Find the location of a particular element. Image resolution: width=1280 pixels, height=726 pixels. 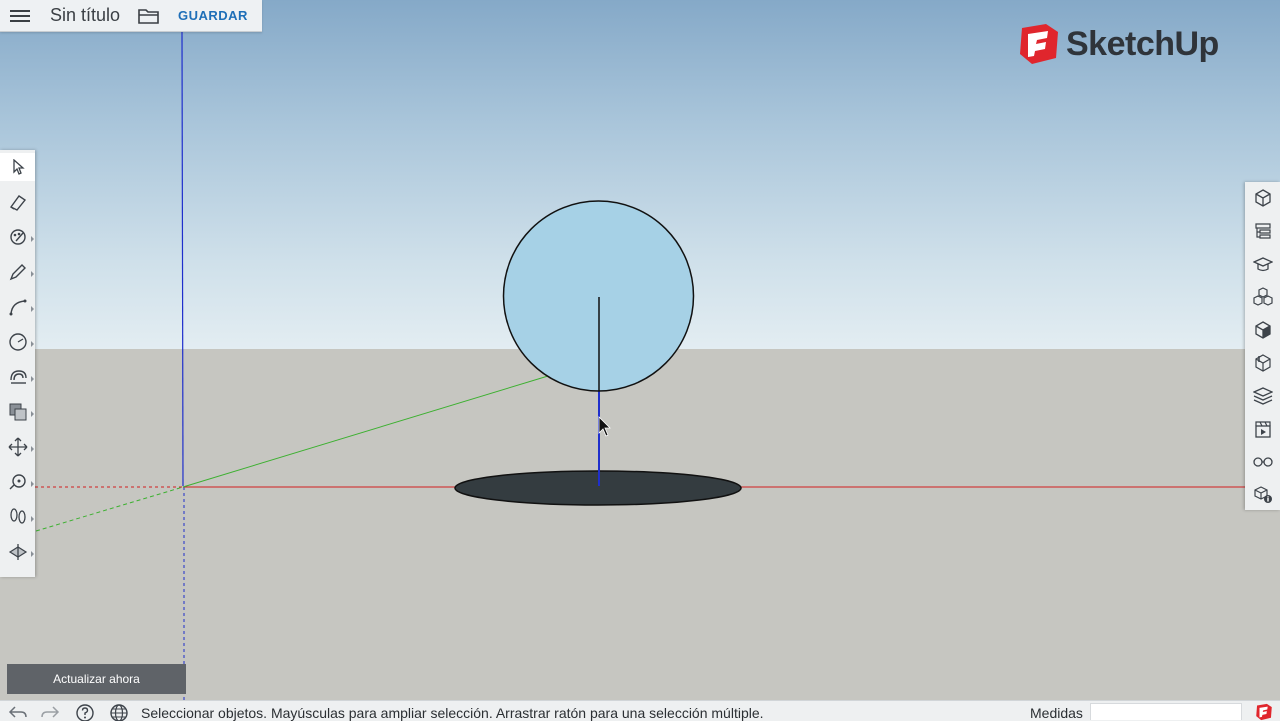

components-icon is located at coordinates (1263, 296).